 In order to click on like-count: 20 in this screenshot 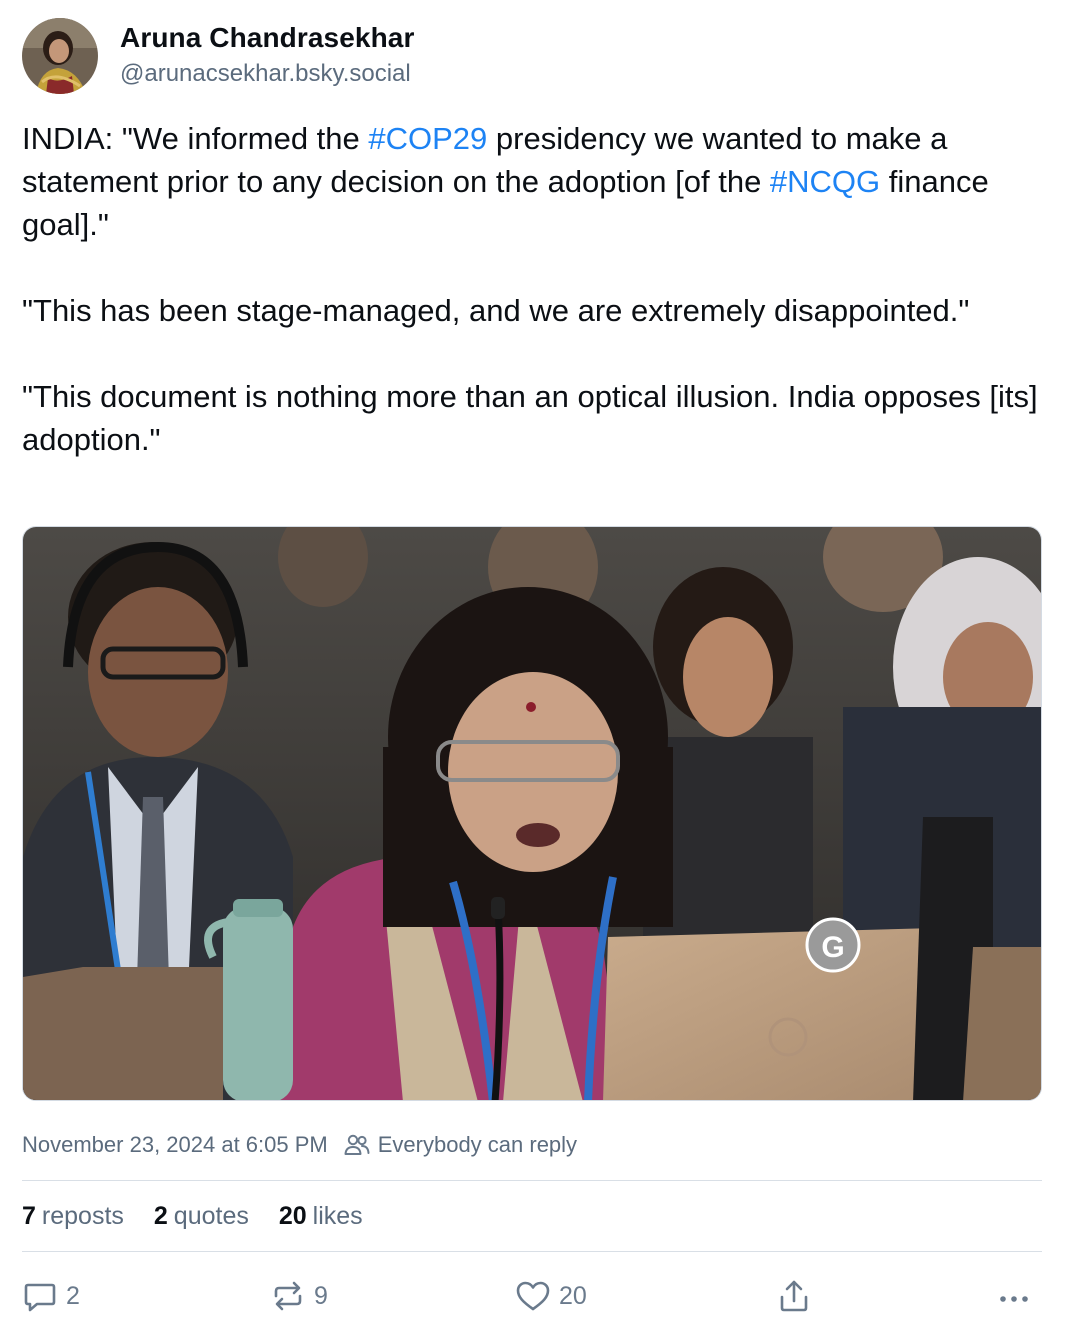, I will do `click(573, 1295)`.